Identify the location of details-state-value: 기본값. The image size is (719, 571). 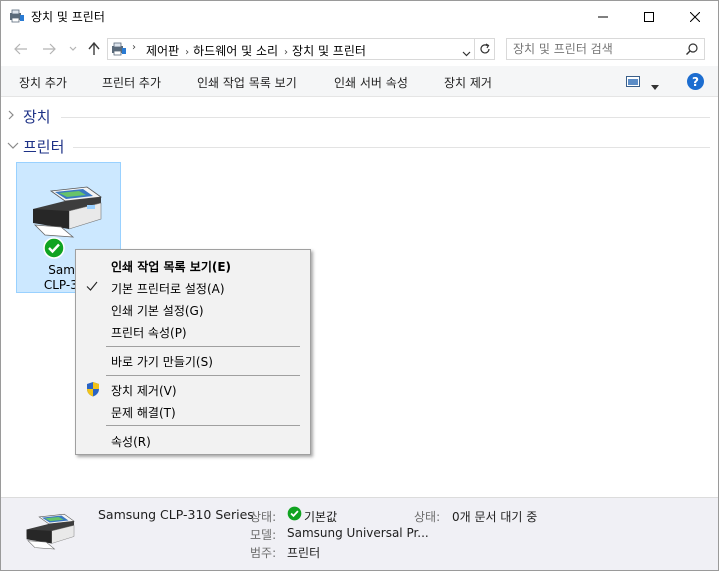
(321, 517).